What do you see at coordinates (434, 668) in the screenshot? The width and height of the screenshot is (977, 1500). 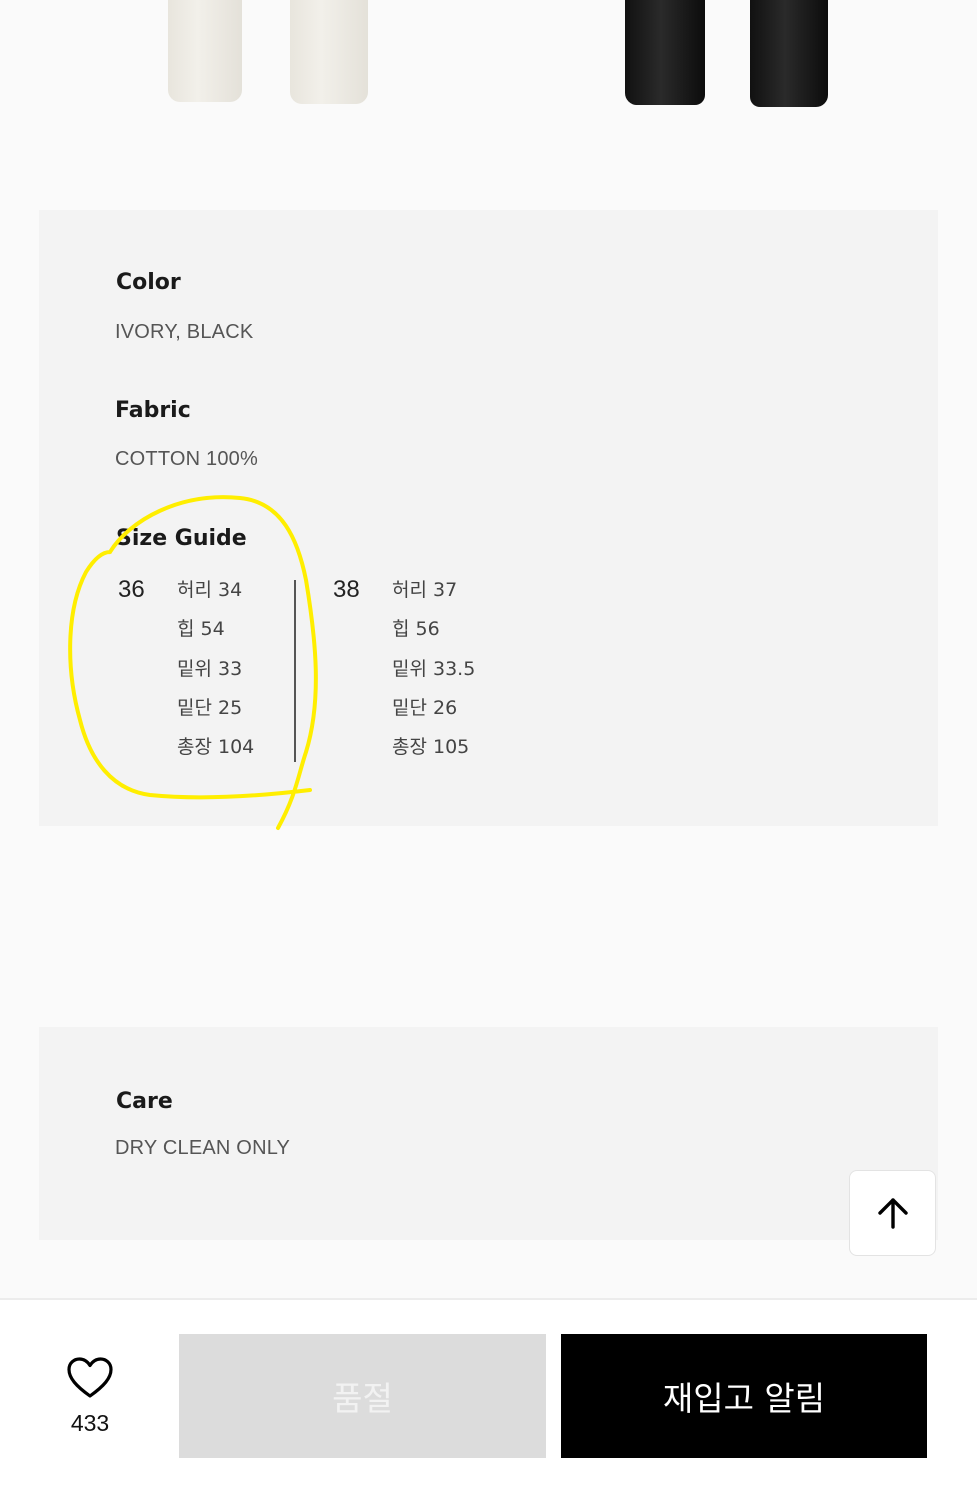 I see `size-38-row: 밑위 33.5` at bounding box center [434, 668].